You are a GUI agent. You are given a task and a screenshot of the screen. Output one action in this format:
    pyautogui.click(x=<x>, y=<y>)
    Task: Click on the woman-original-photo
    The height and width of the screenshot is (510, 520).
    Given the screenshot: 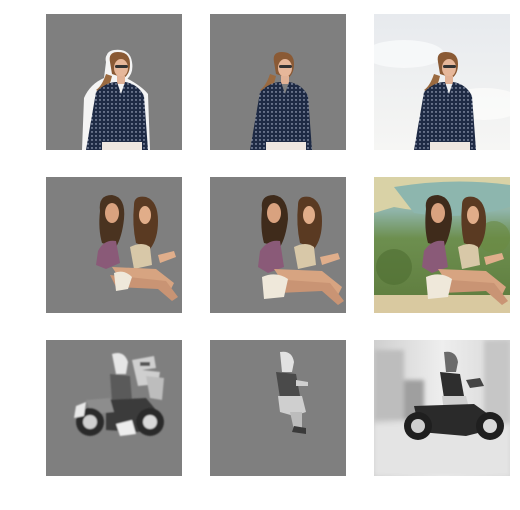 What is the action you would take?
    pyautogui.click(x=442, y=82)
    